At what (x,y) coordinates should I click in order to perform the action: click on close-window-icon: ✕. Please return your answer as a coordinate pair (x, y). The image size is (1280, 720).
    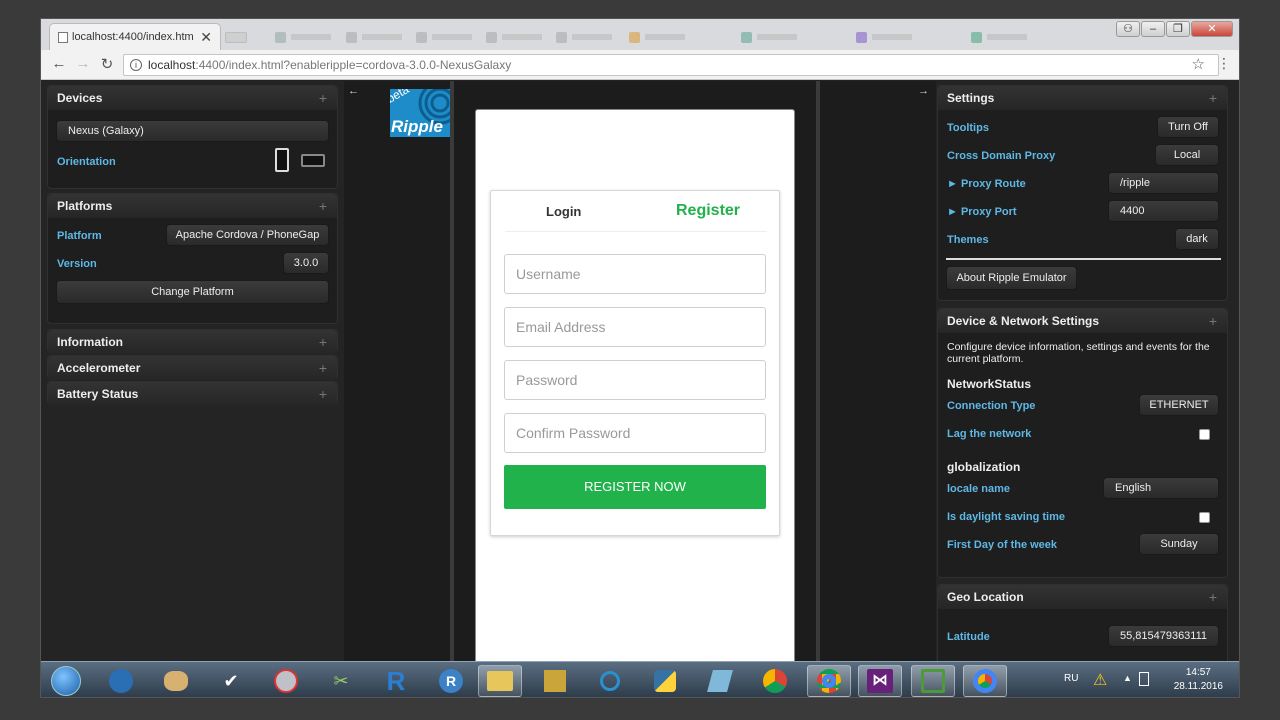
    Looking at the image, I should click on (1212, 29).